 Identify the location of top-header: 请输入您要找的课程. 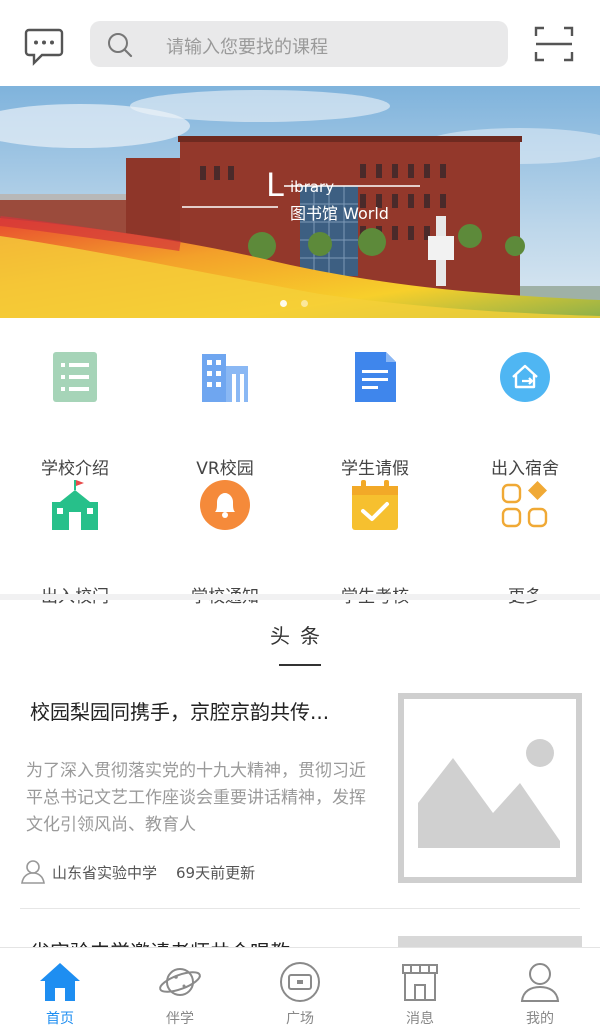
(300, 43).